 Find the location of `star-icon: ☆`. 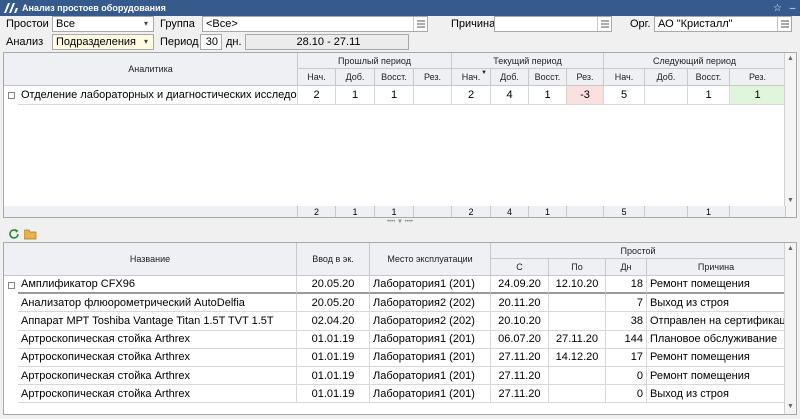

star-icon: ☆ is located at coordinates (777, 8).